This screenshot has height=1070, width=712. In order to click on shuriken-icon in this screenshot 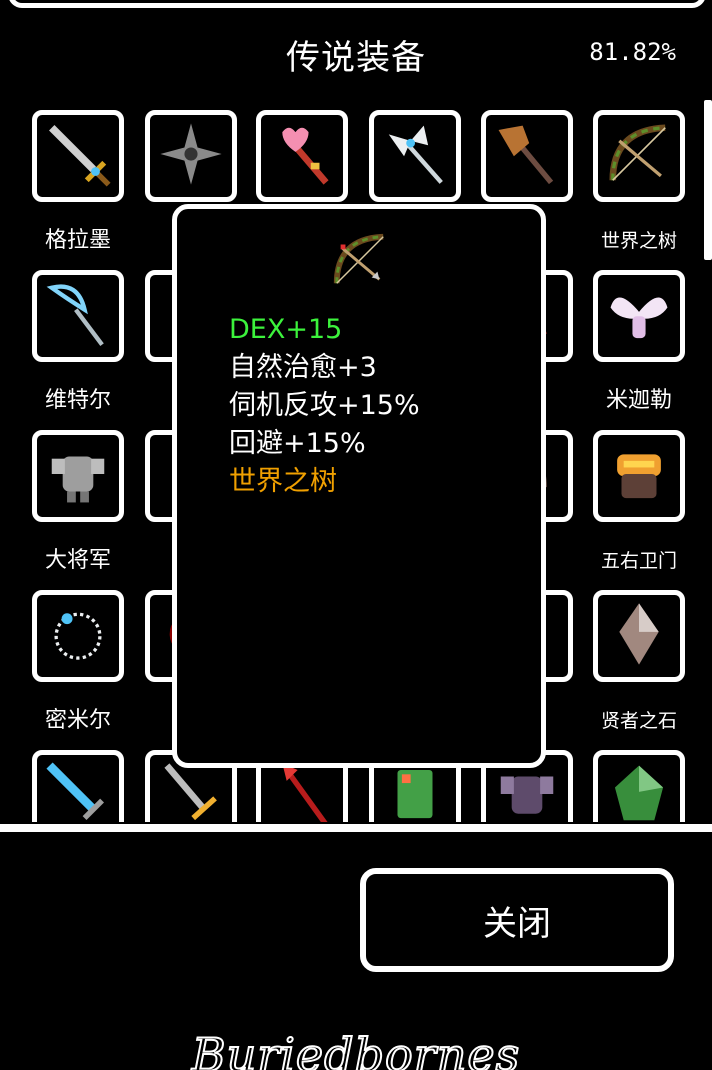, I will do `click(191, 156)`.